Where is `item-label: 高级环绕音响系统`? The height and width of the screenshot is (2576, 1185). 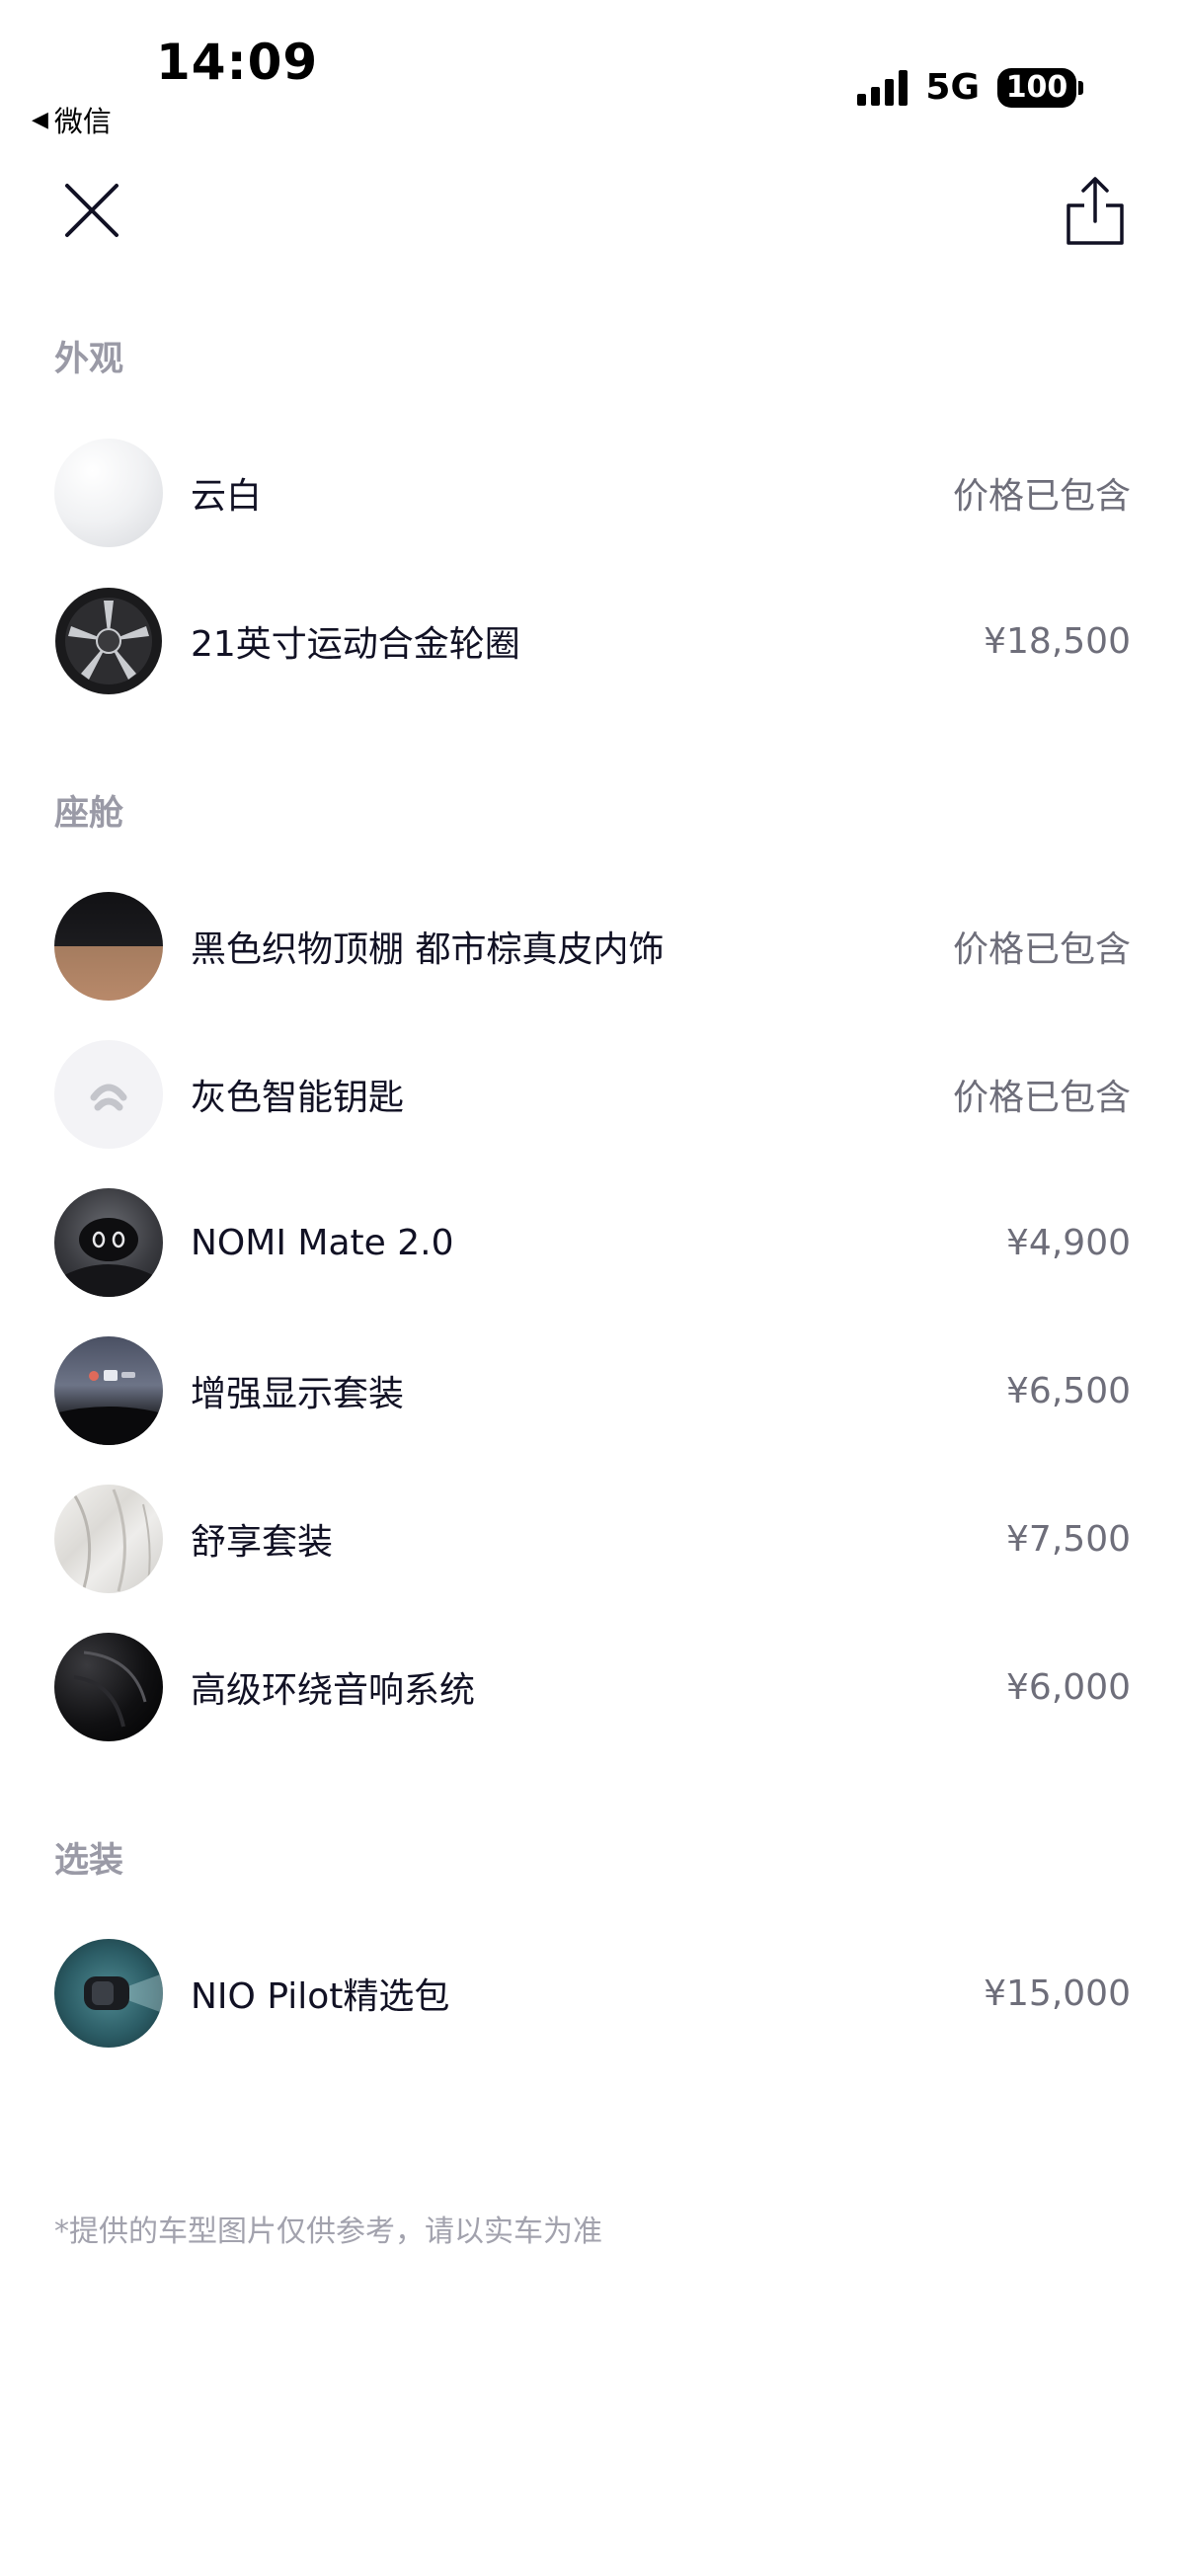
item-label: 高级环绕音响系统 is located at coordinates (333, 1690).